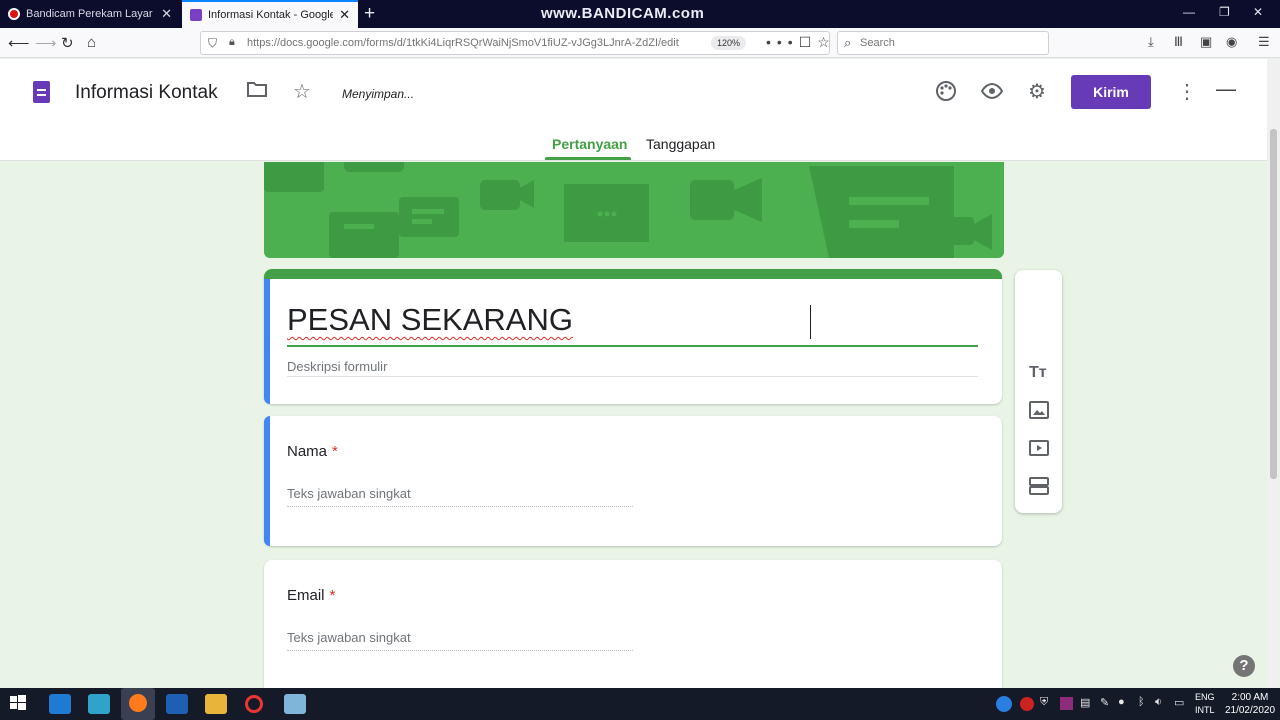  What do you see at coordinates (430, 320) in the screenshot?
I see `form-title-input: PESAN SEKARANG` at bounding box center [430, 320].